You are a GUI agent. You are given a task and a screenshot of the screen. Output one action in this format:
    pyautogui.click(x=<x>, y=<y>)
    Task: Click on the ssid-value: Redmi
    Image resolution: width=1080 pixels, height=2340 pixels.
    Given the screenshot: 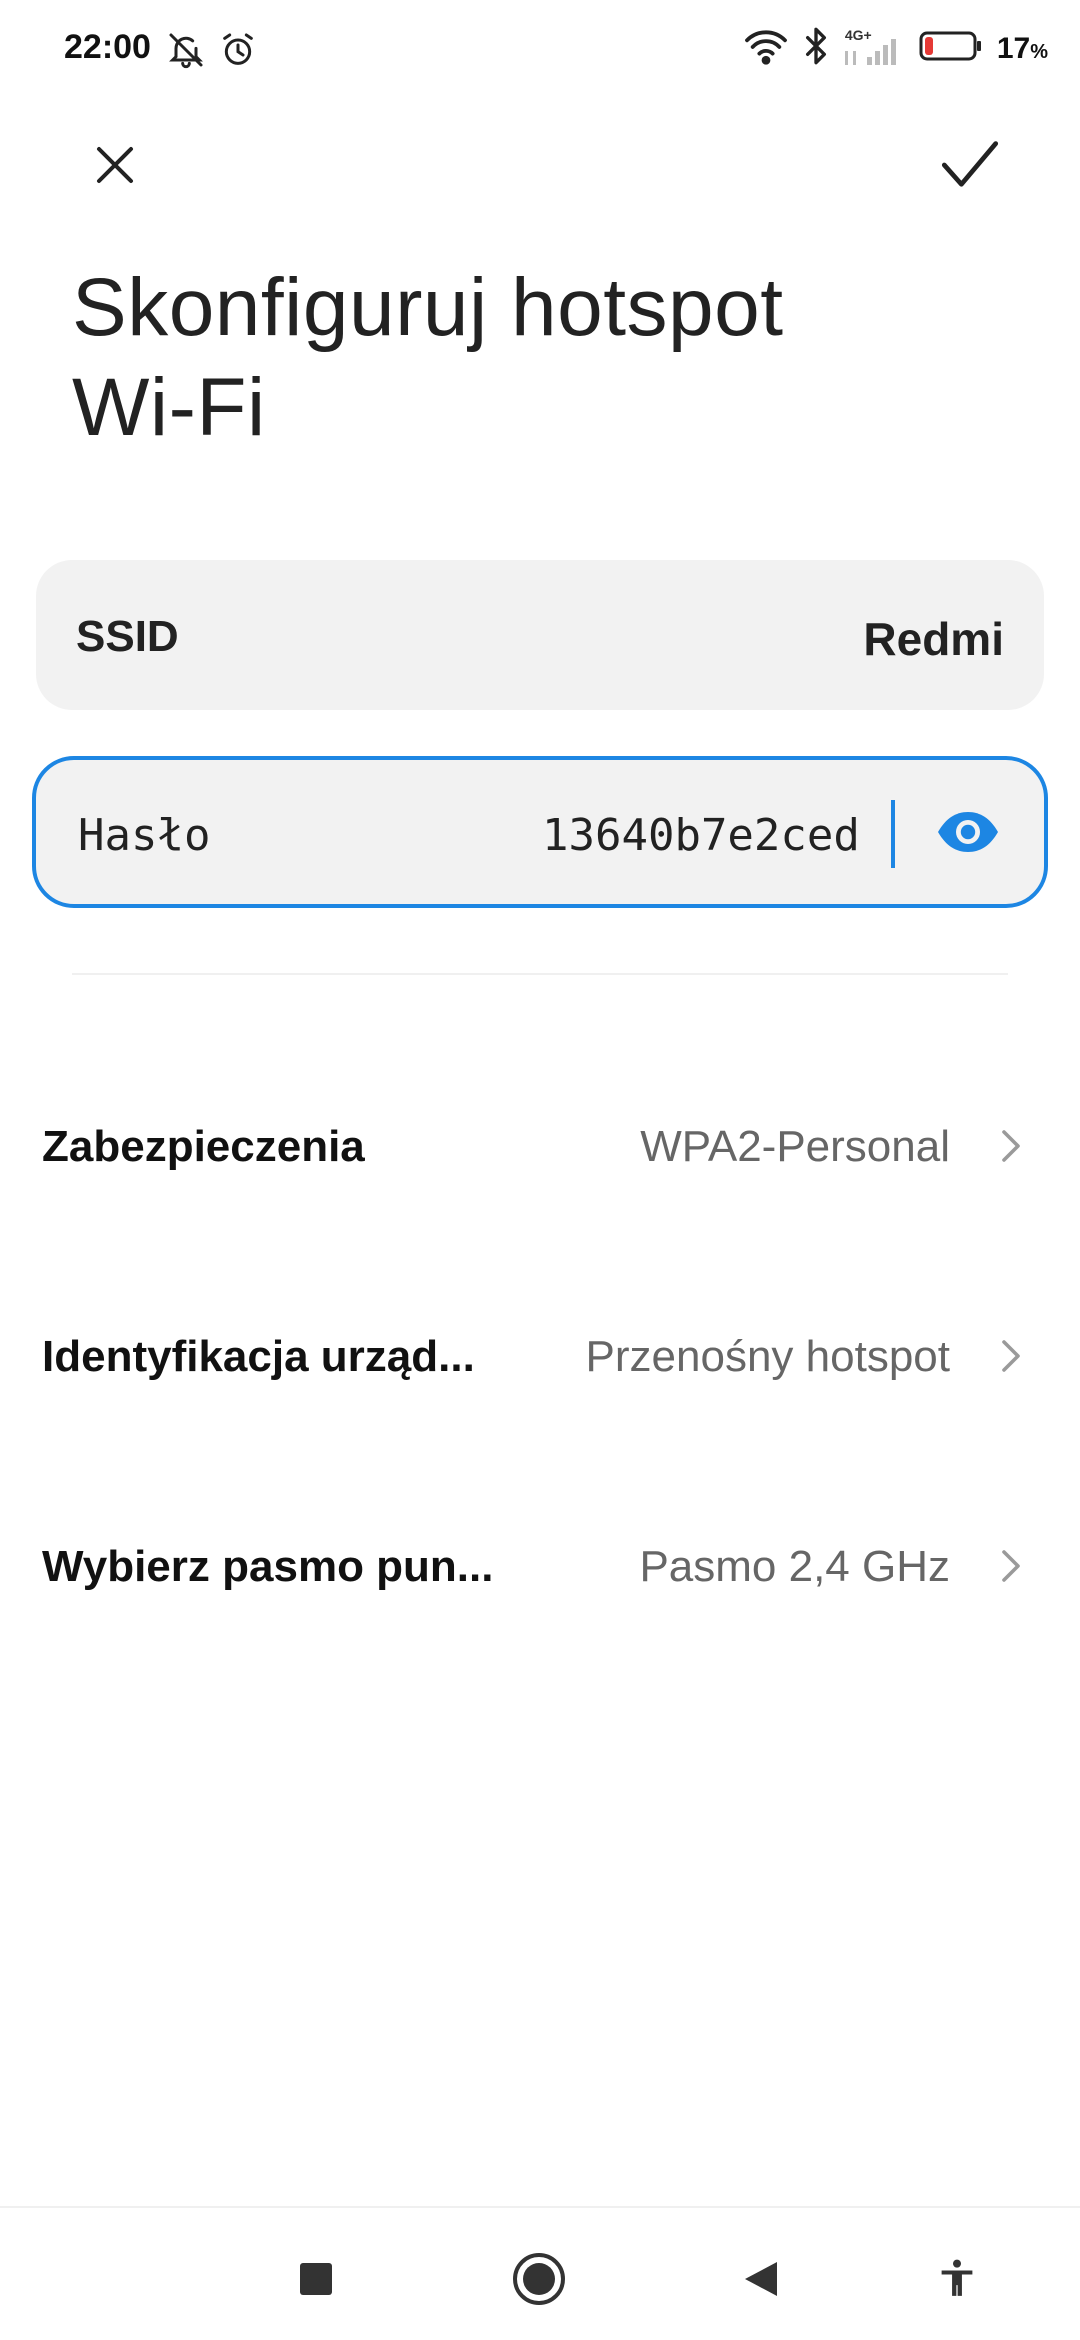 What is the action you would take?
    pyautogui.click(x=933, y=639)
    